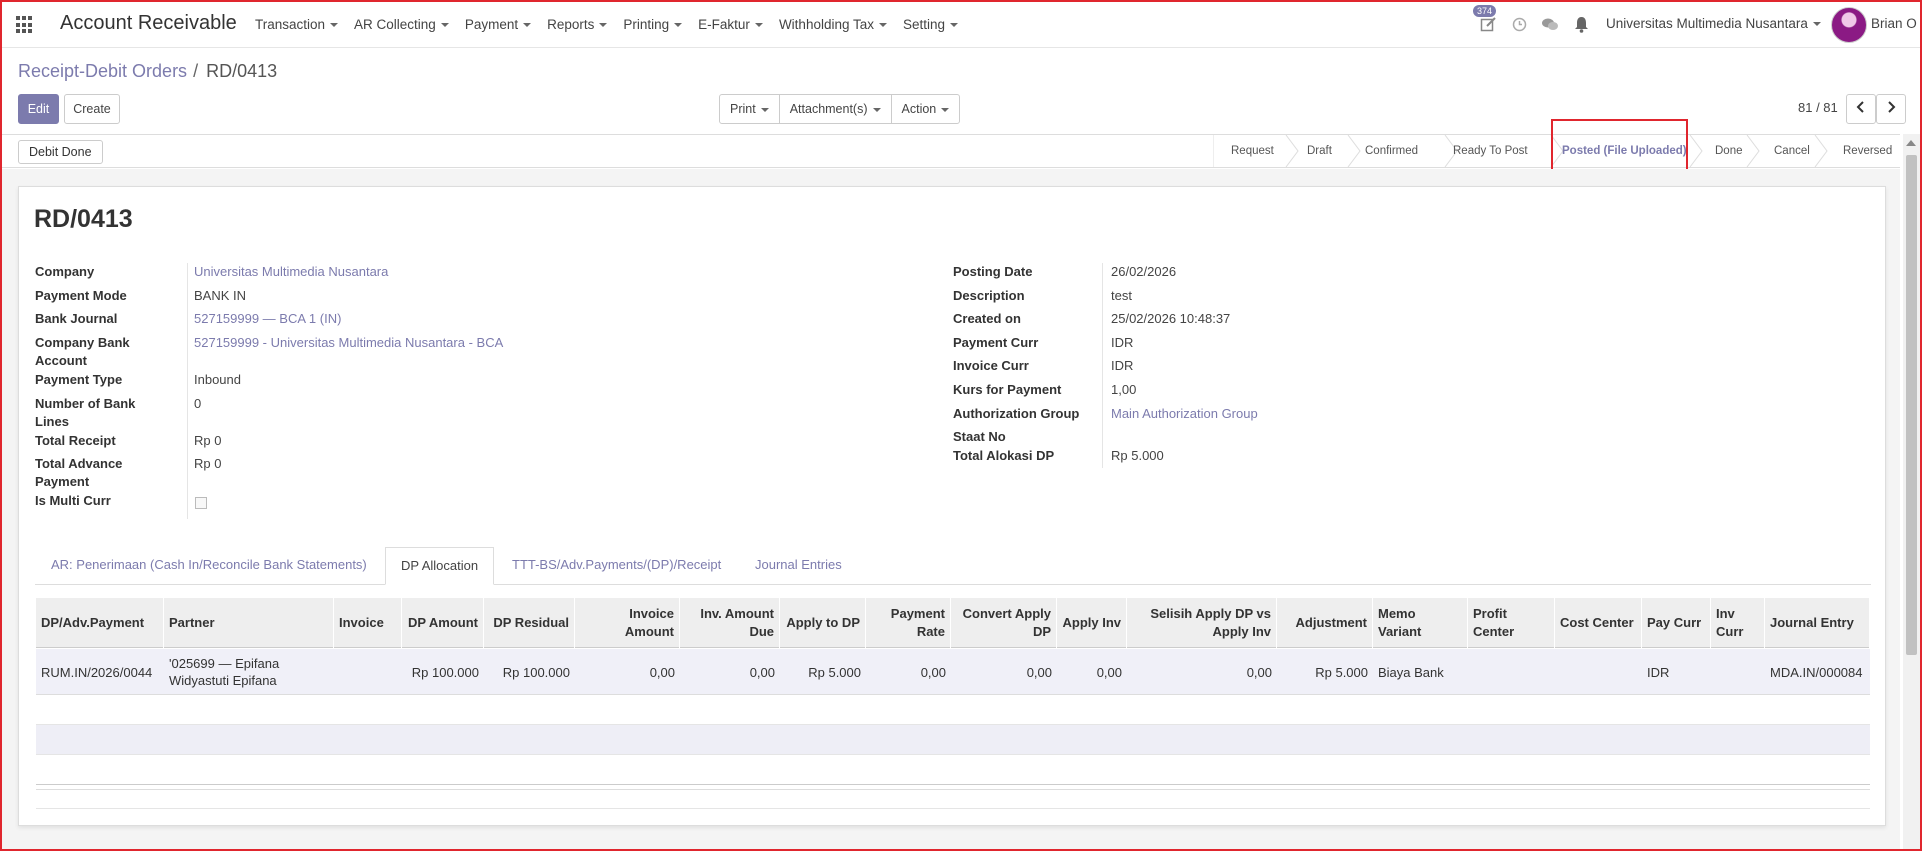 The image size is (1922, 851). I want to click on cell-cost-center, so click(1598, 672).